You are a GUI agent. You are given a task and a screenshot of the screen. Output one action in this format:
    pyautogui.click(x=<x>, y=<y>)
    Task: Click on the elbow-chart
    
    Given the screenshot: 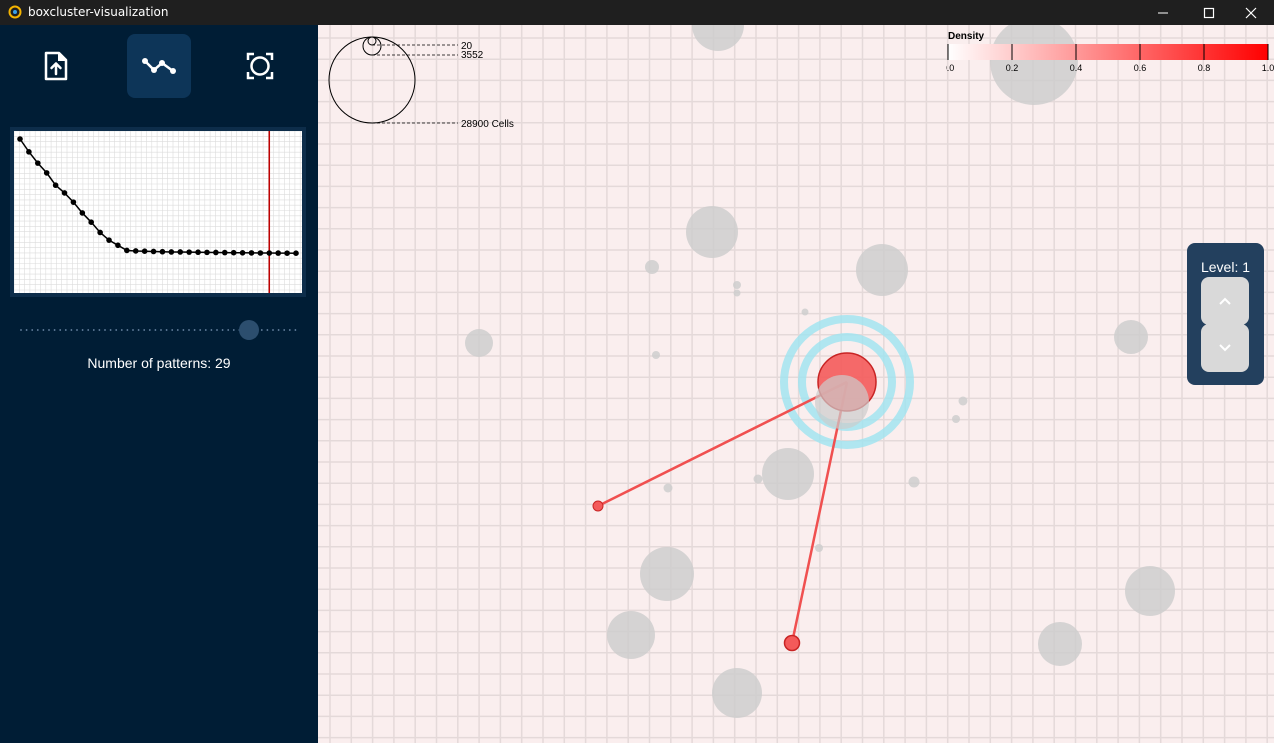 What is the action you would take?
    pyautogui.click(x=158, y=212)
    